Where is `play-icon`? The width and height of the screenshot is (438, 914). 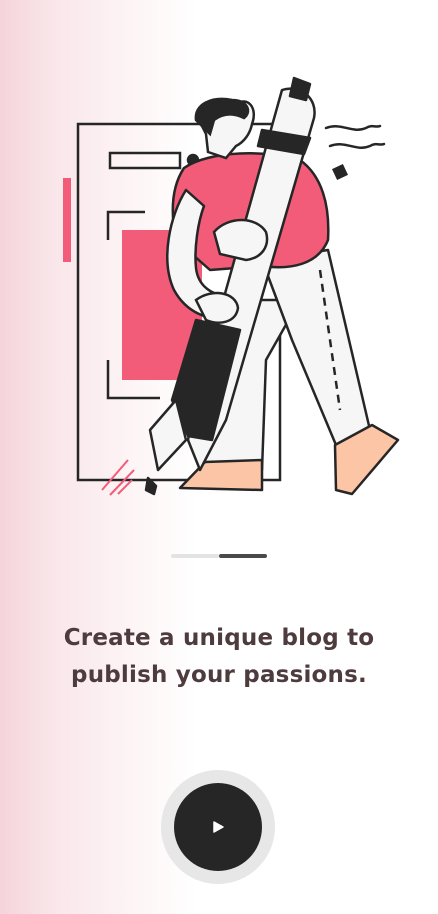
play-icon is located at coordinates (218, 827).